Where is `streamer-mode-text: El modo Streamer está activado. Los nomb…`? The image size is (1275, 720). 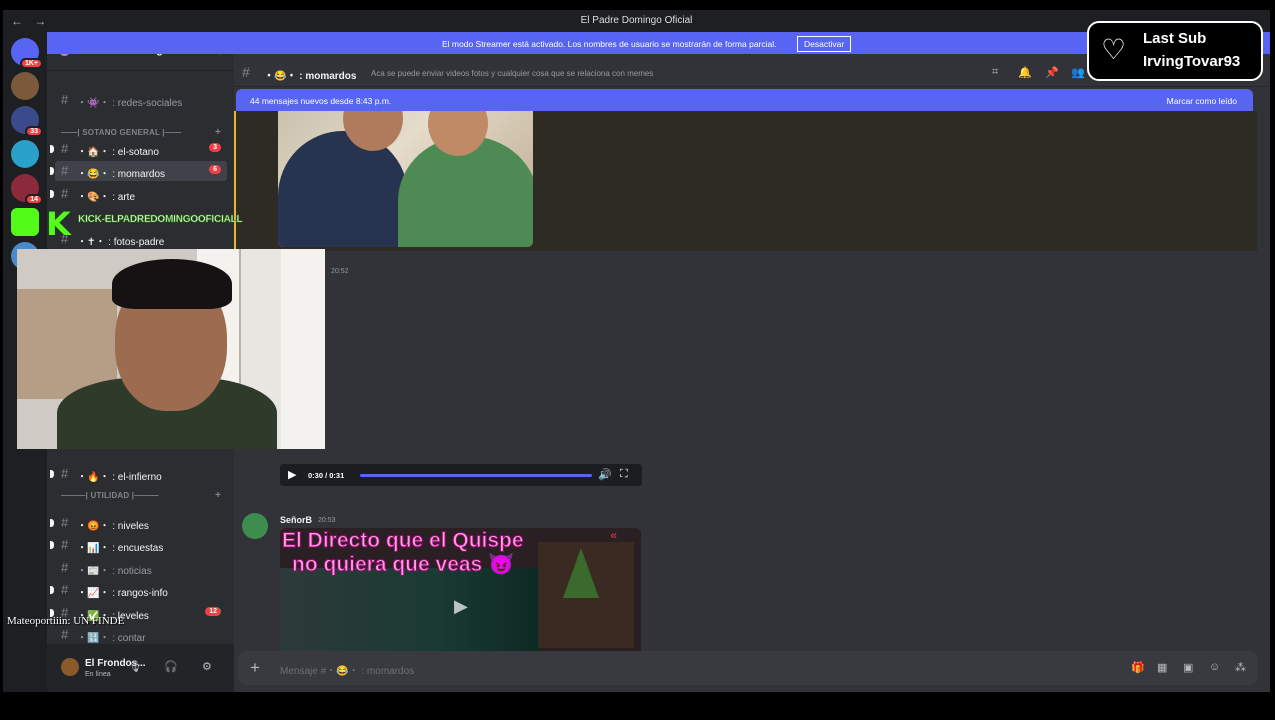 streamer-mode-text: El modo Streamer está activado. Los nomb… is located at coordinates (609, 44).